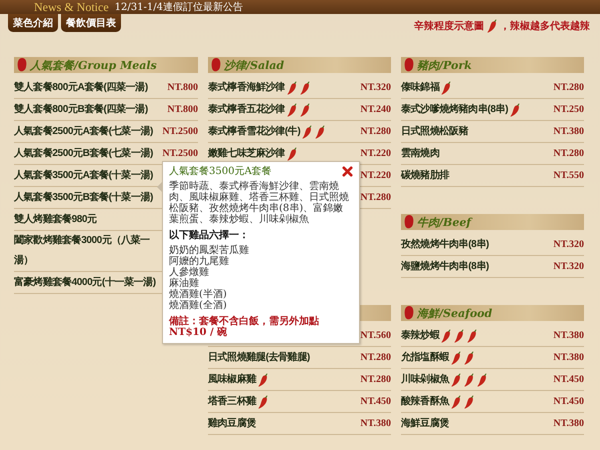  I want to click on popup-note: 備註：套餐不含白飯，需另外加點NT$10 / 碗, so click(244, 327).